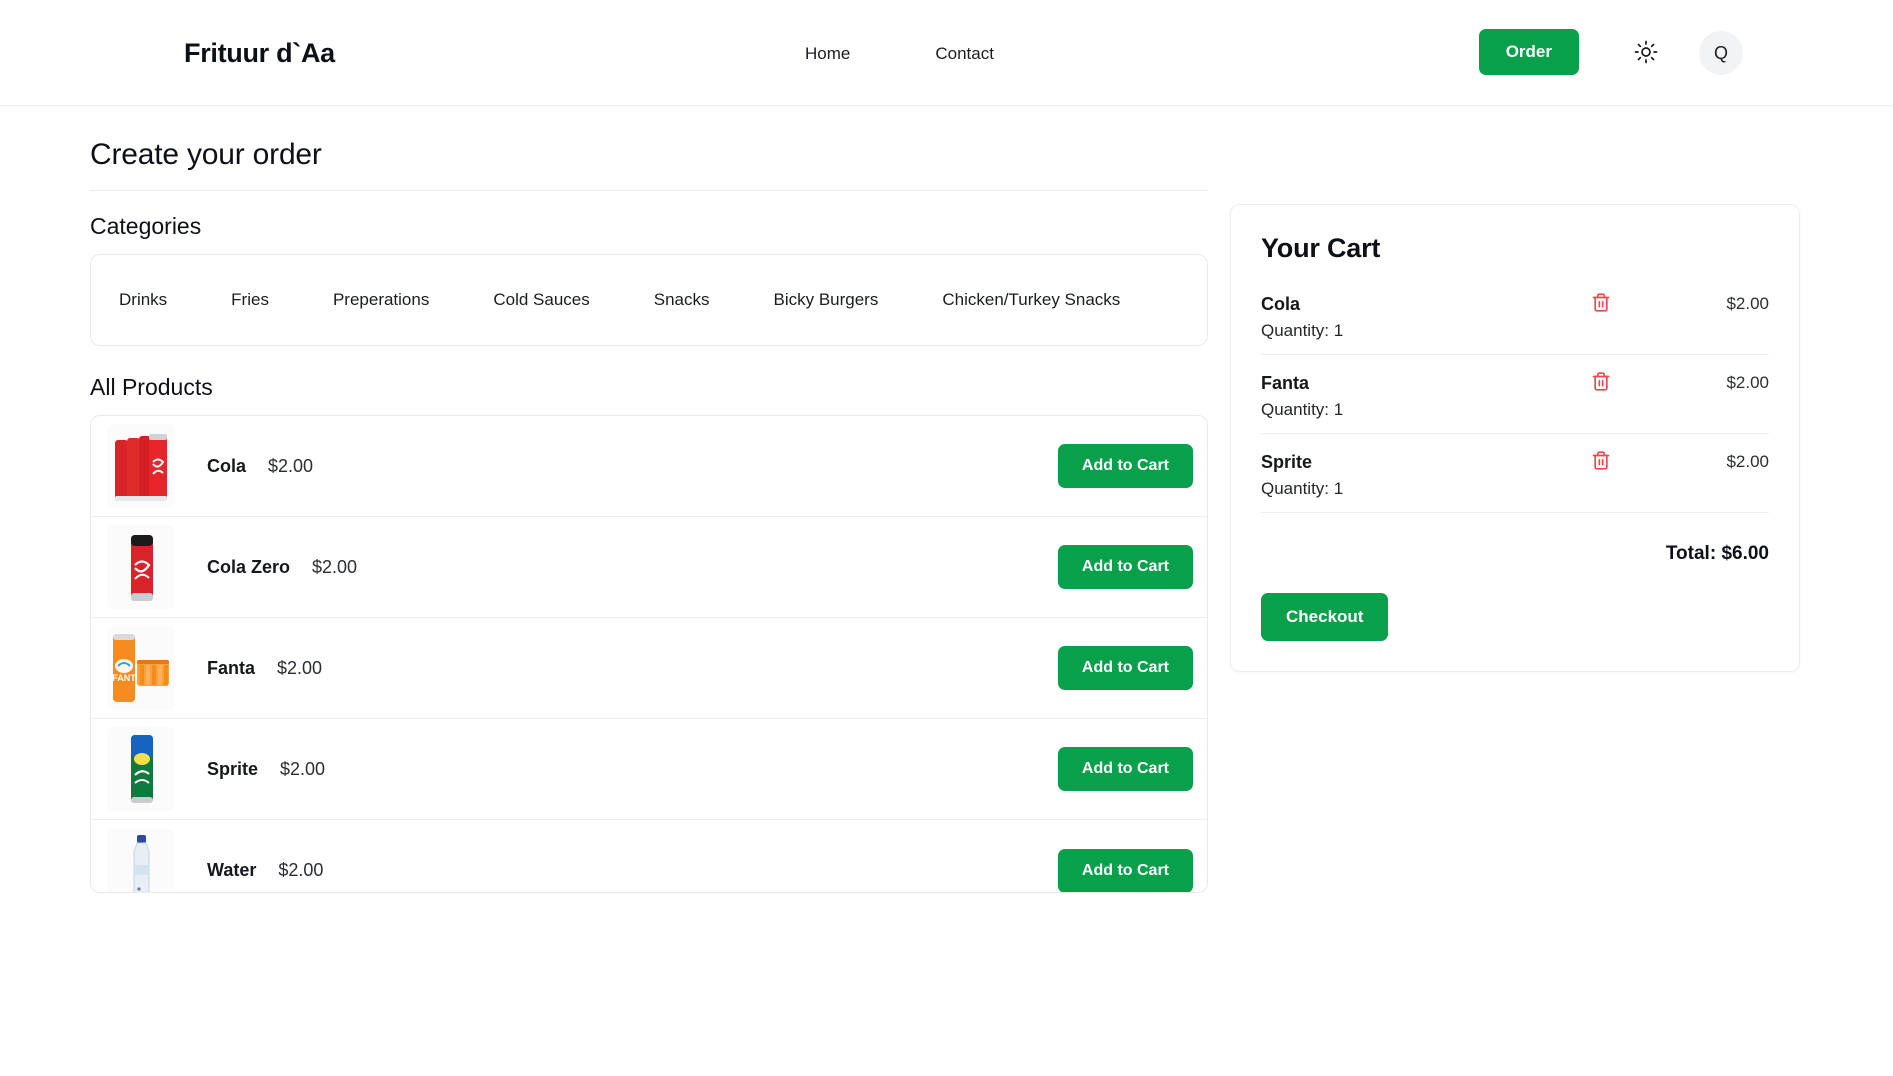 This screenshot has height=1076, width=1893. I want to click on category-item-fries: Fries, so click(250, 300).